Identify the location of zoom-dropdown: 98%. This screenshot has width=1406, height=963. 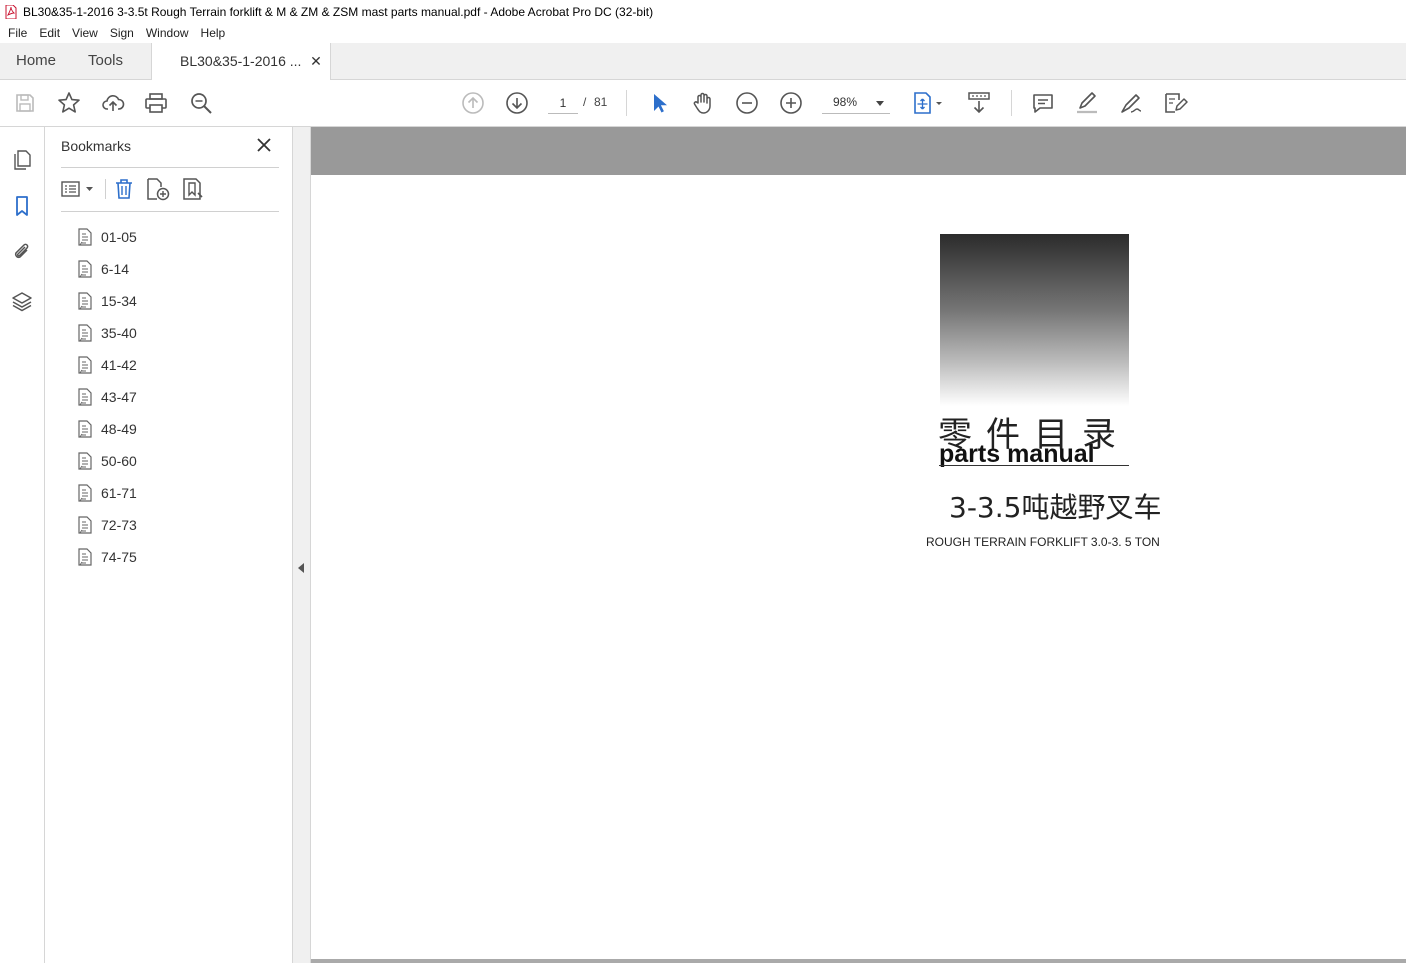
(856, 103).